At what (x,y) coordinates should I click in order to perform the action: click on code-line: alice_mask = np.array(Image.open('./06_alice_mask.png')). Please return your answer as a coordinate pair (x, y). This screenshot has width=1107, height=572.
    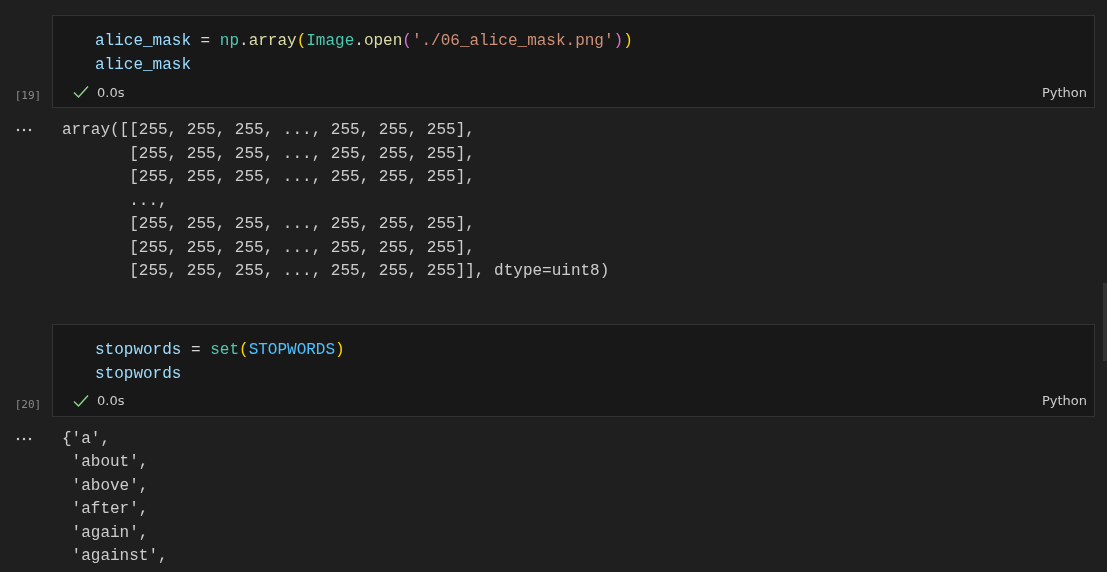
    Looking at the image, I should click on (364, 41).